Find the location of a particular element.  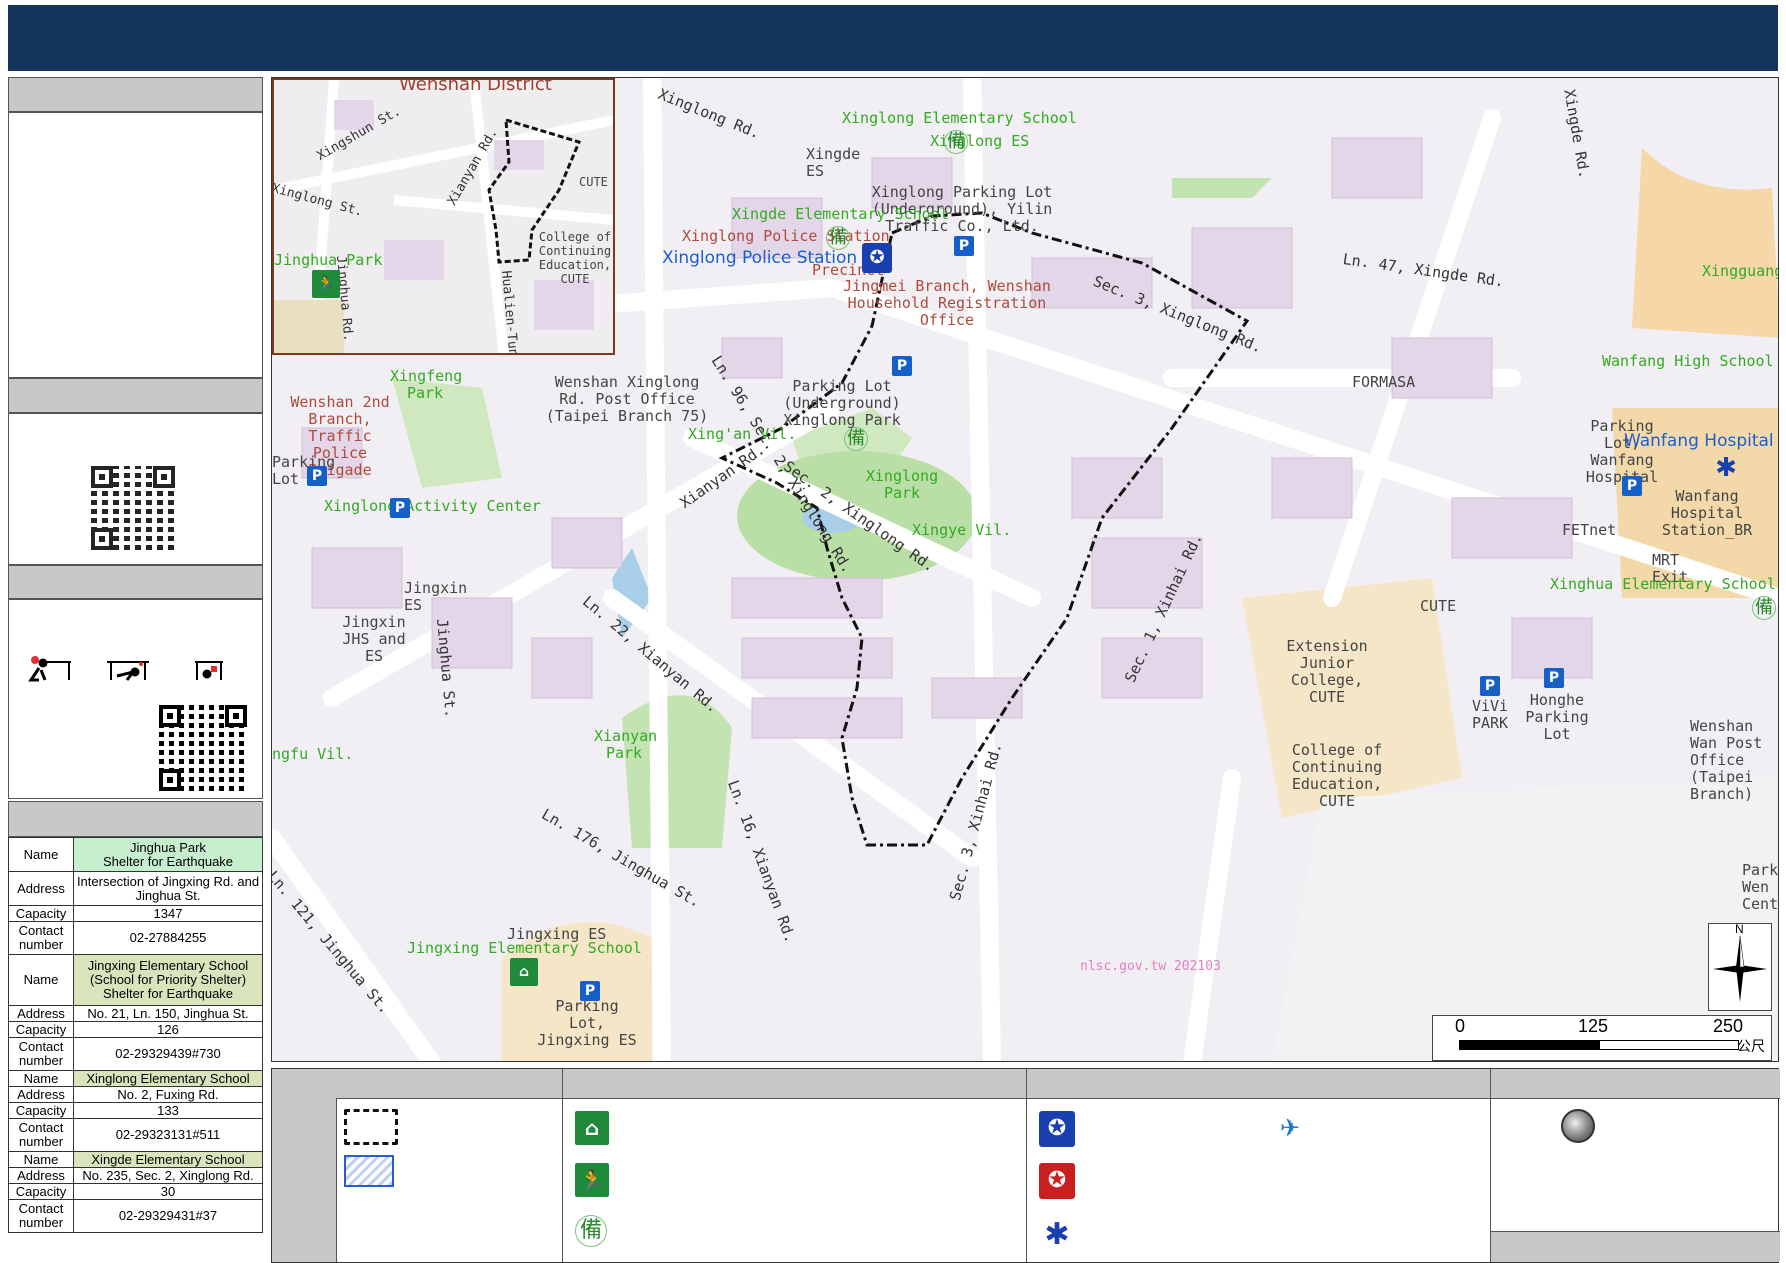

evacuation-icon: 🏃 is located at coordinates (326, 284).